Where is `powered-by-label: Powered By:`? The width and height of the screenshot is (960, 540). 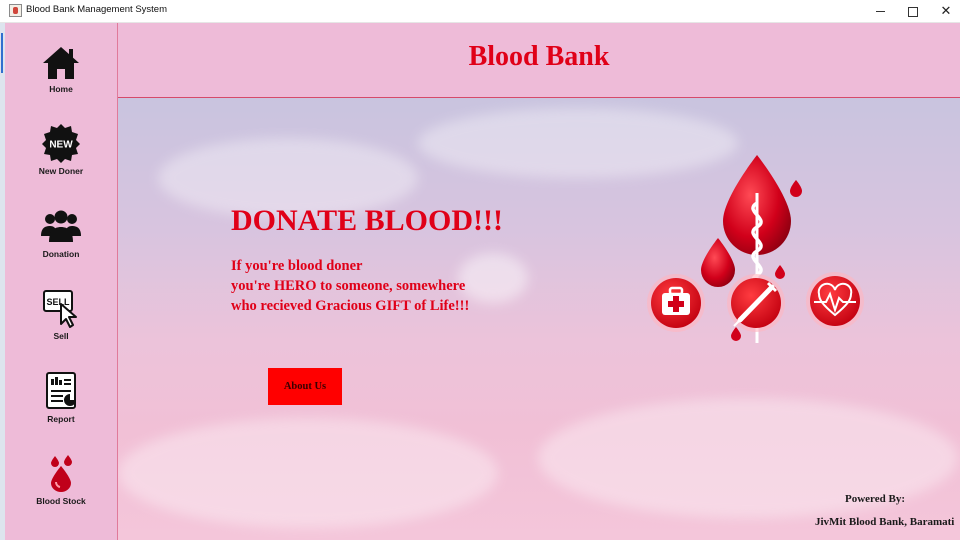
powered-by-label: Powered By: is located at coordinates (875, 499).